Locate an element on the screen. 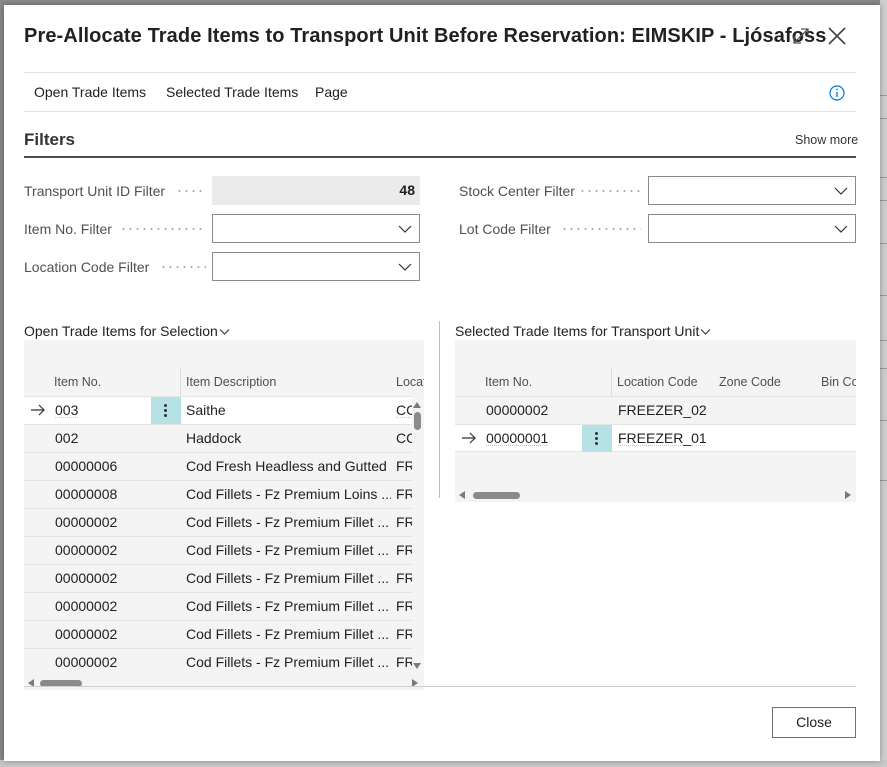 Image resolution: width=887 pixels, height=767 pixels. table-row: 00000001 FREEZER_01 is located at coordinates (655, 438).